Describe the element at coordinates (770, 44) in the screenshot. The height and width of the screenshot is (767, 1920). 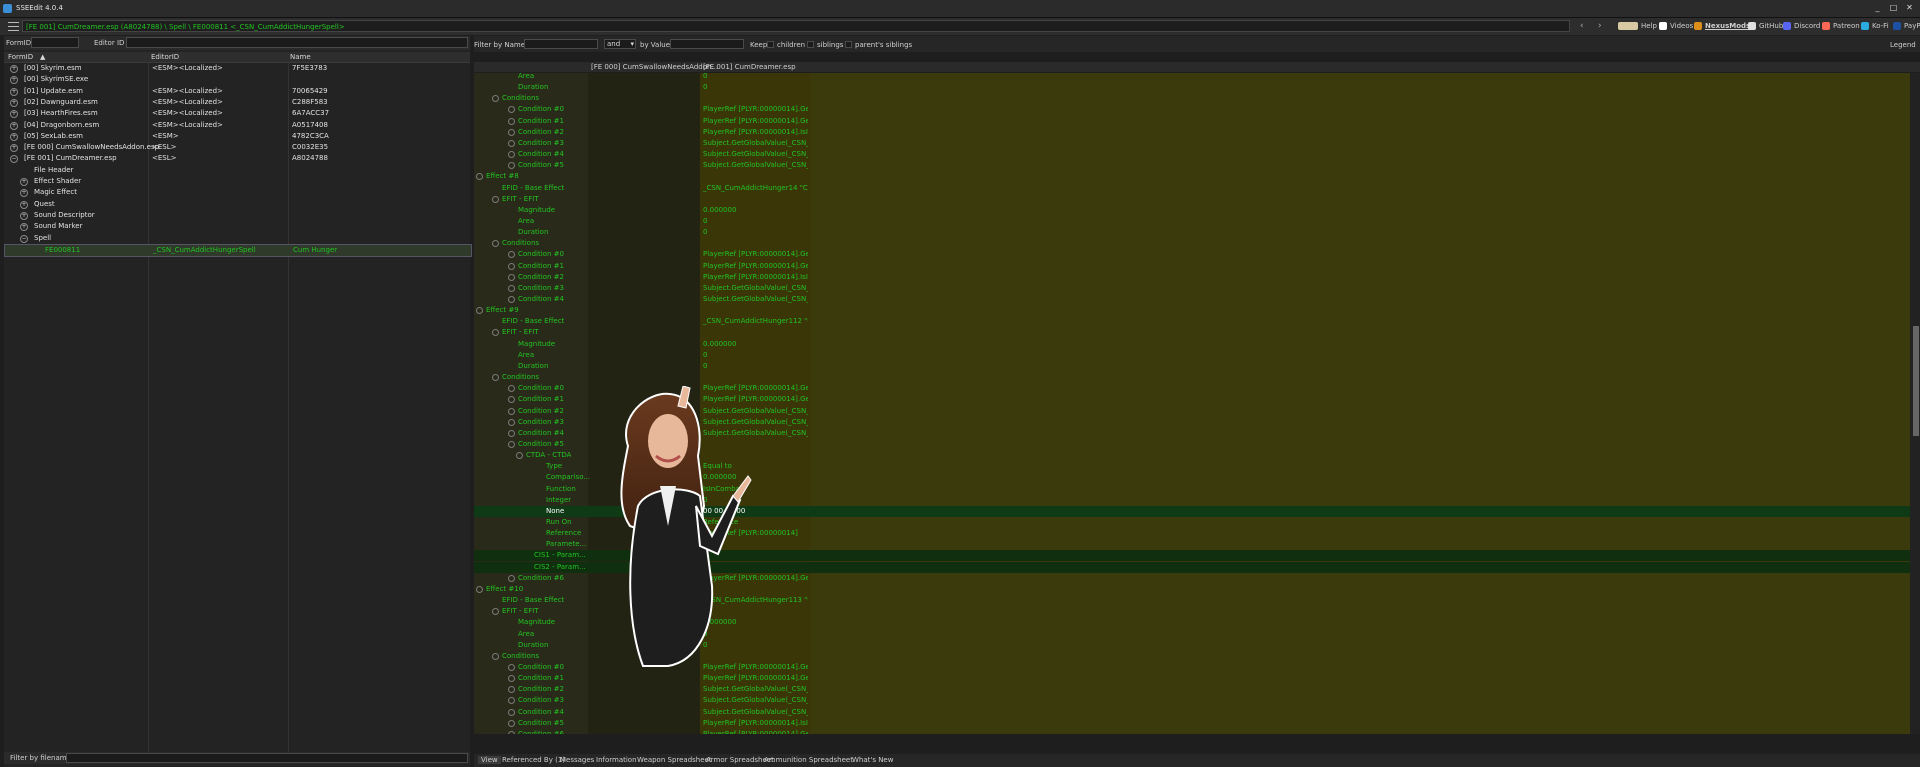
I see `children-checkbox` at that location.